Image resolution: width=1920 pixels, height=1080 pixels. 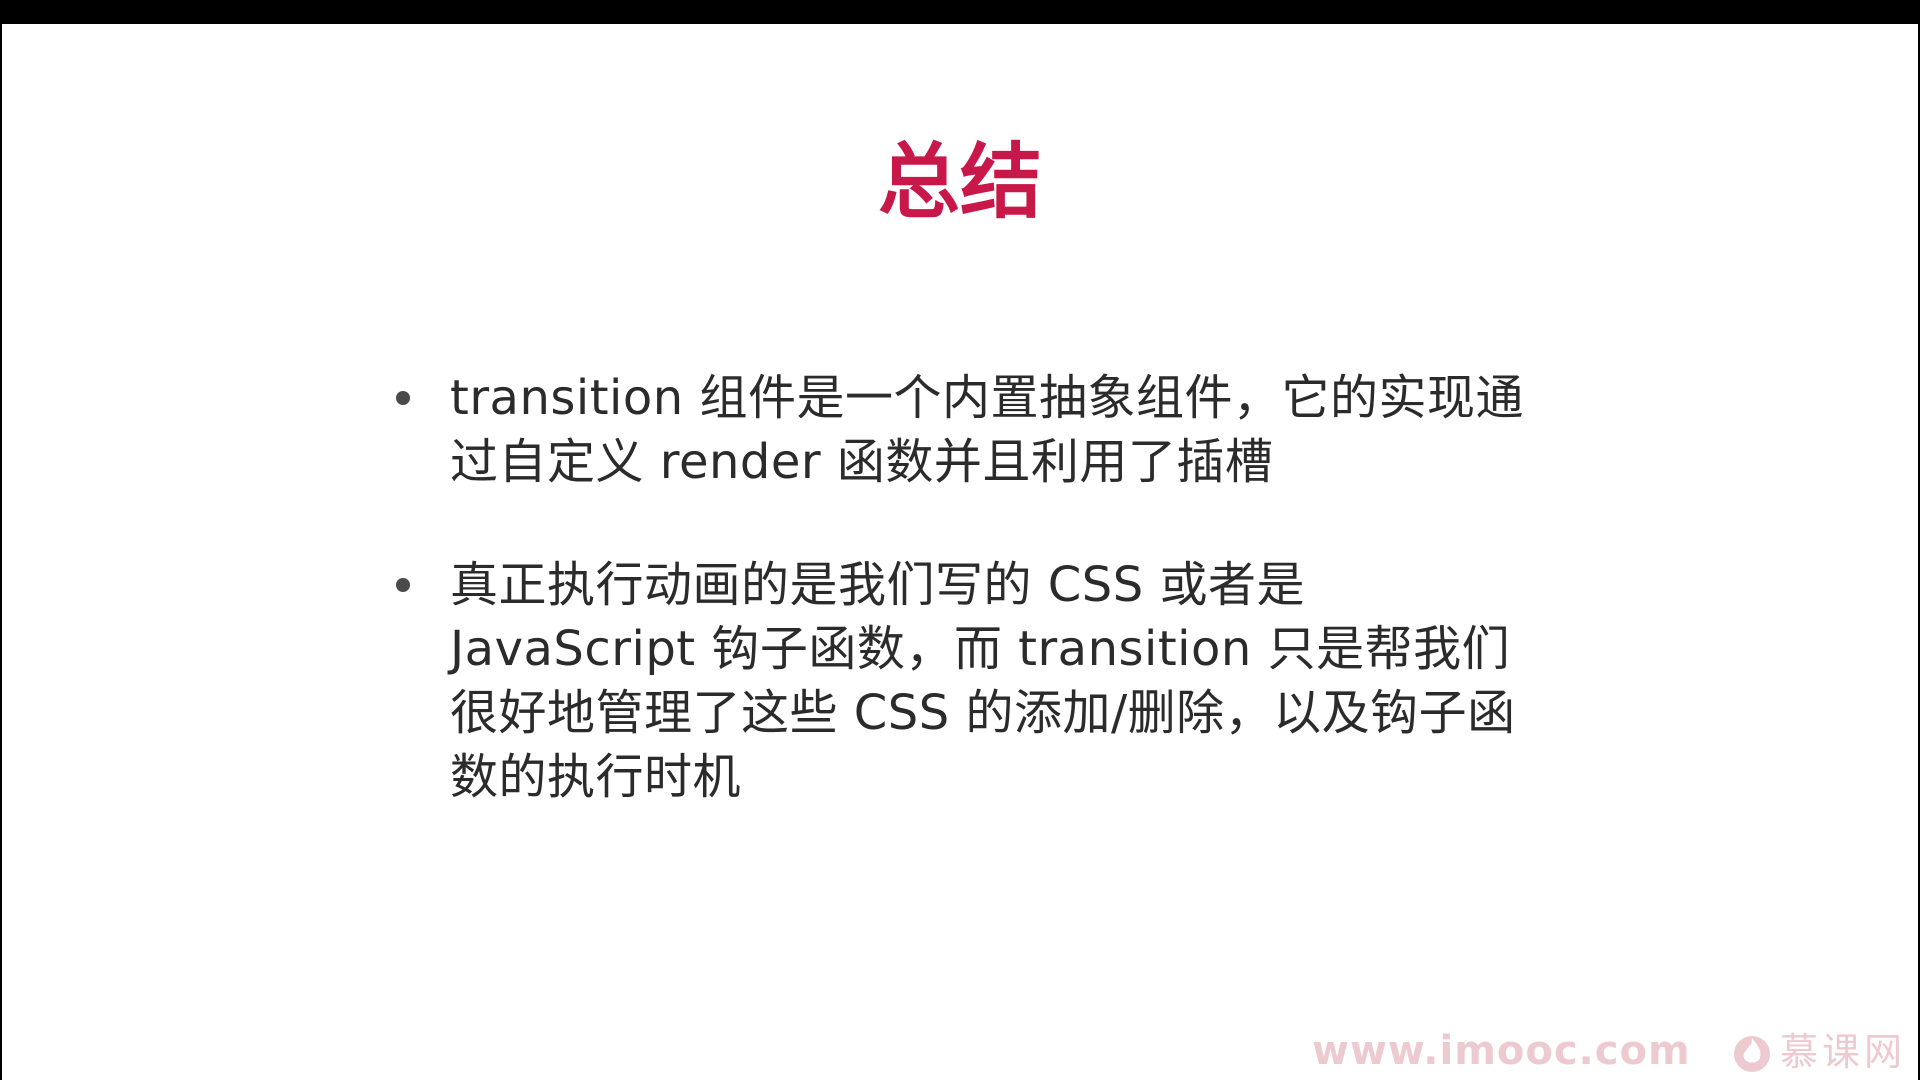 What do you see at coordinates (987, 398) in the screenshot?
I see `bullet-line: transition 组件是一个内置抽象组件，它的实现通` at bounding box center [987, 398].